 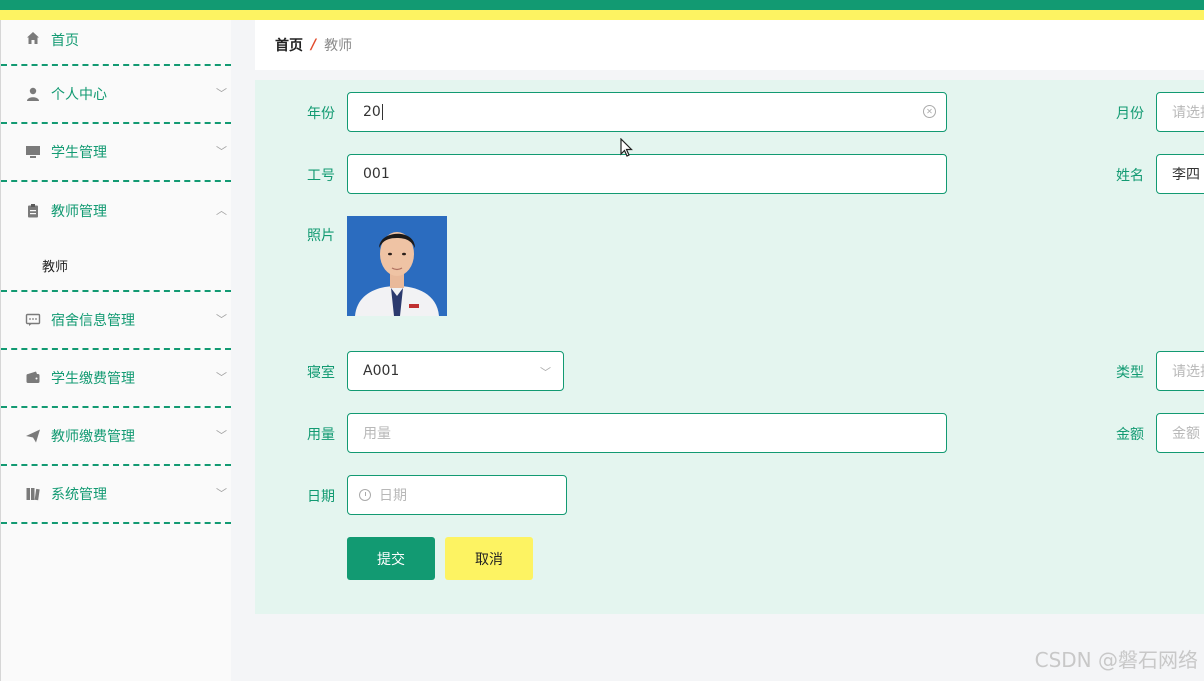 What do you see at coordinates (365, 495) in the screenshot?
I see `clock-icon` at bounding box center [365, 495].